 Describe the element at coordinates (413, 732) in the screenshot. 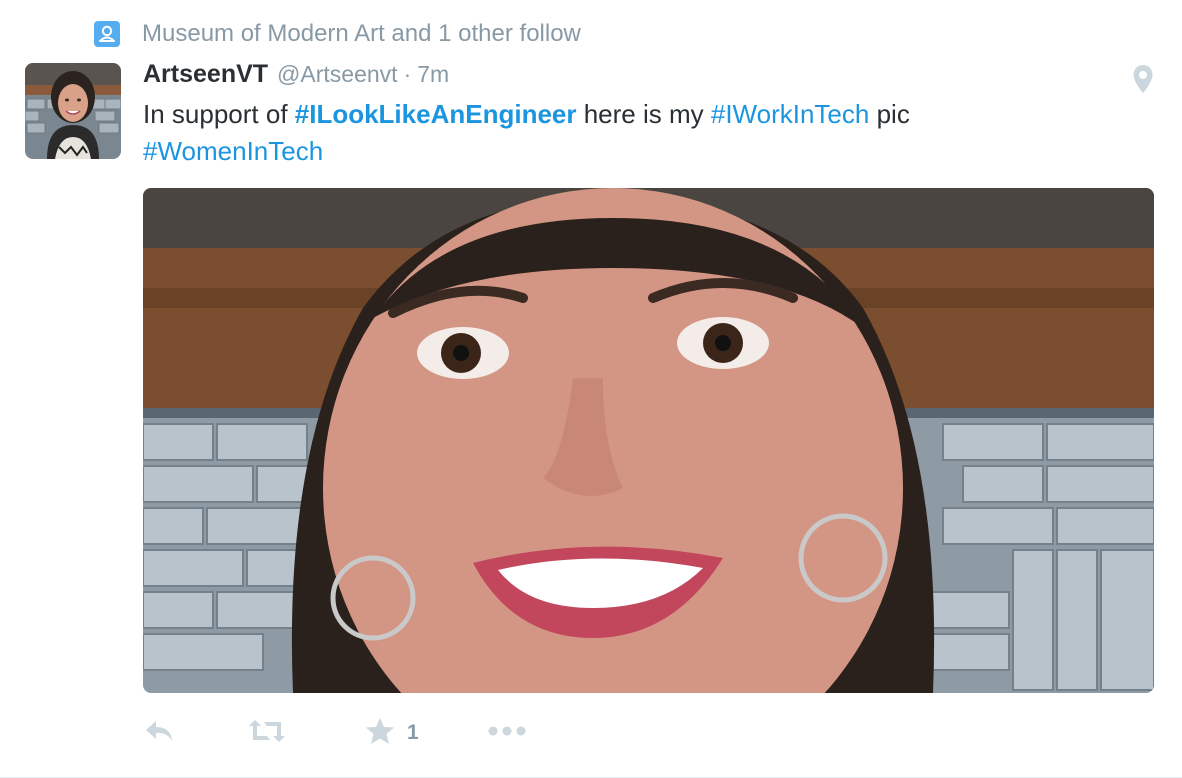

I see `favorite-count: 1` at that location.